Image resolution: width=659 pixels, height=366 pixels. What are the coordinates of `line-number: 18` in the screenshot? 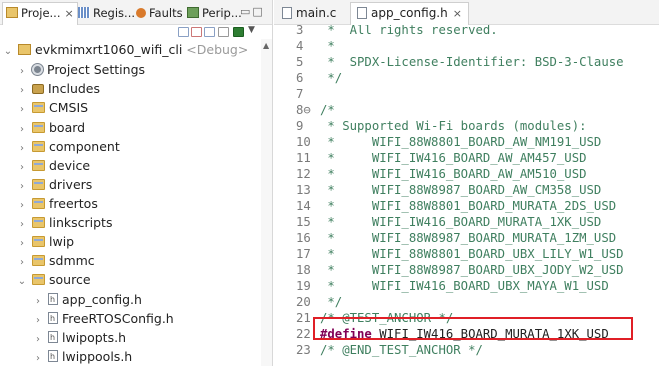 It's located at (303, 270).